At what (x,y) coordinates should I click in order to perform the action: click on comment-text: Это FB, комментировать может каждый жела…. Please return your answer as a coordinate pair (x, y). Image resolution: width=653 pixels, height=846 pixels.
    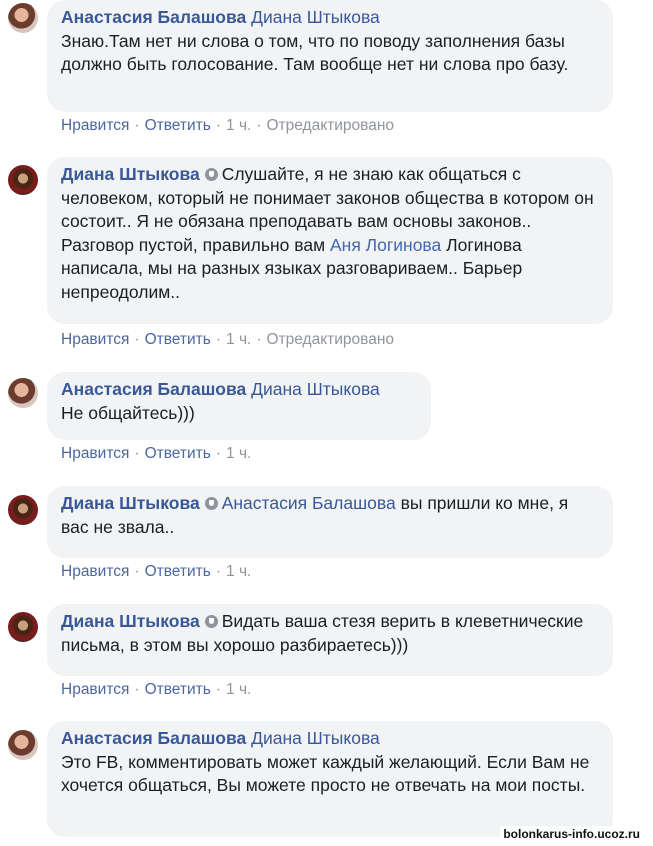
    Looking at the image, I should click on (325, 773).